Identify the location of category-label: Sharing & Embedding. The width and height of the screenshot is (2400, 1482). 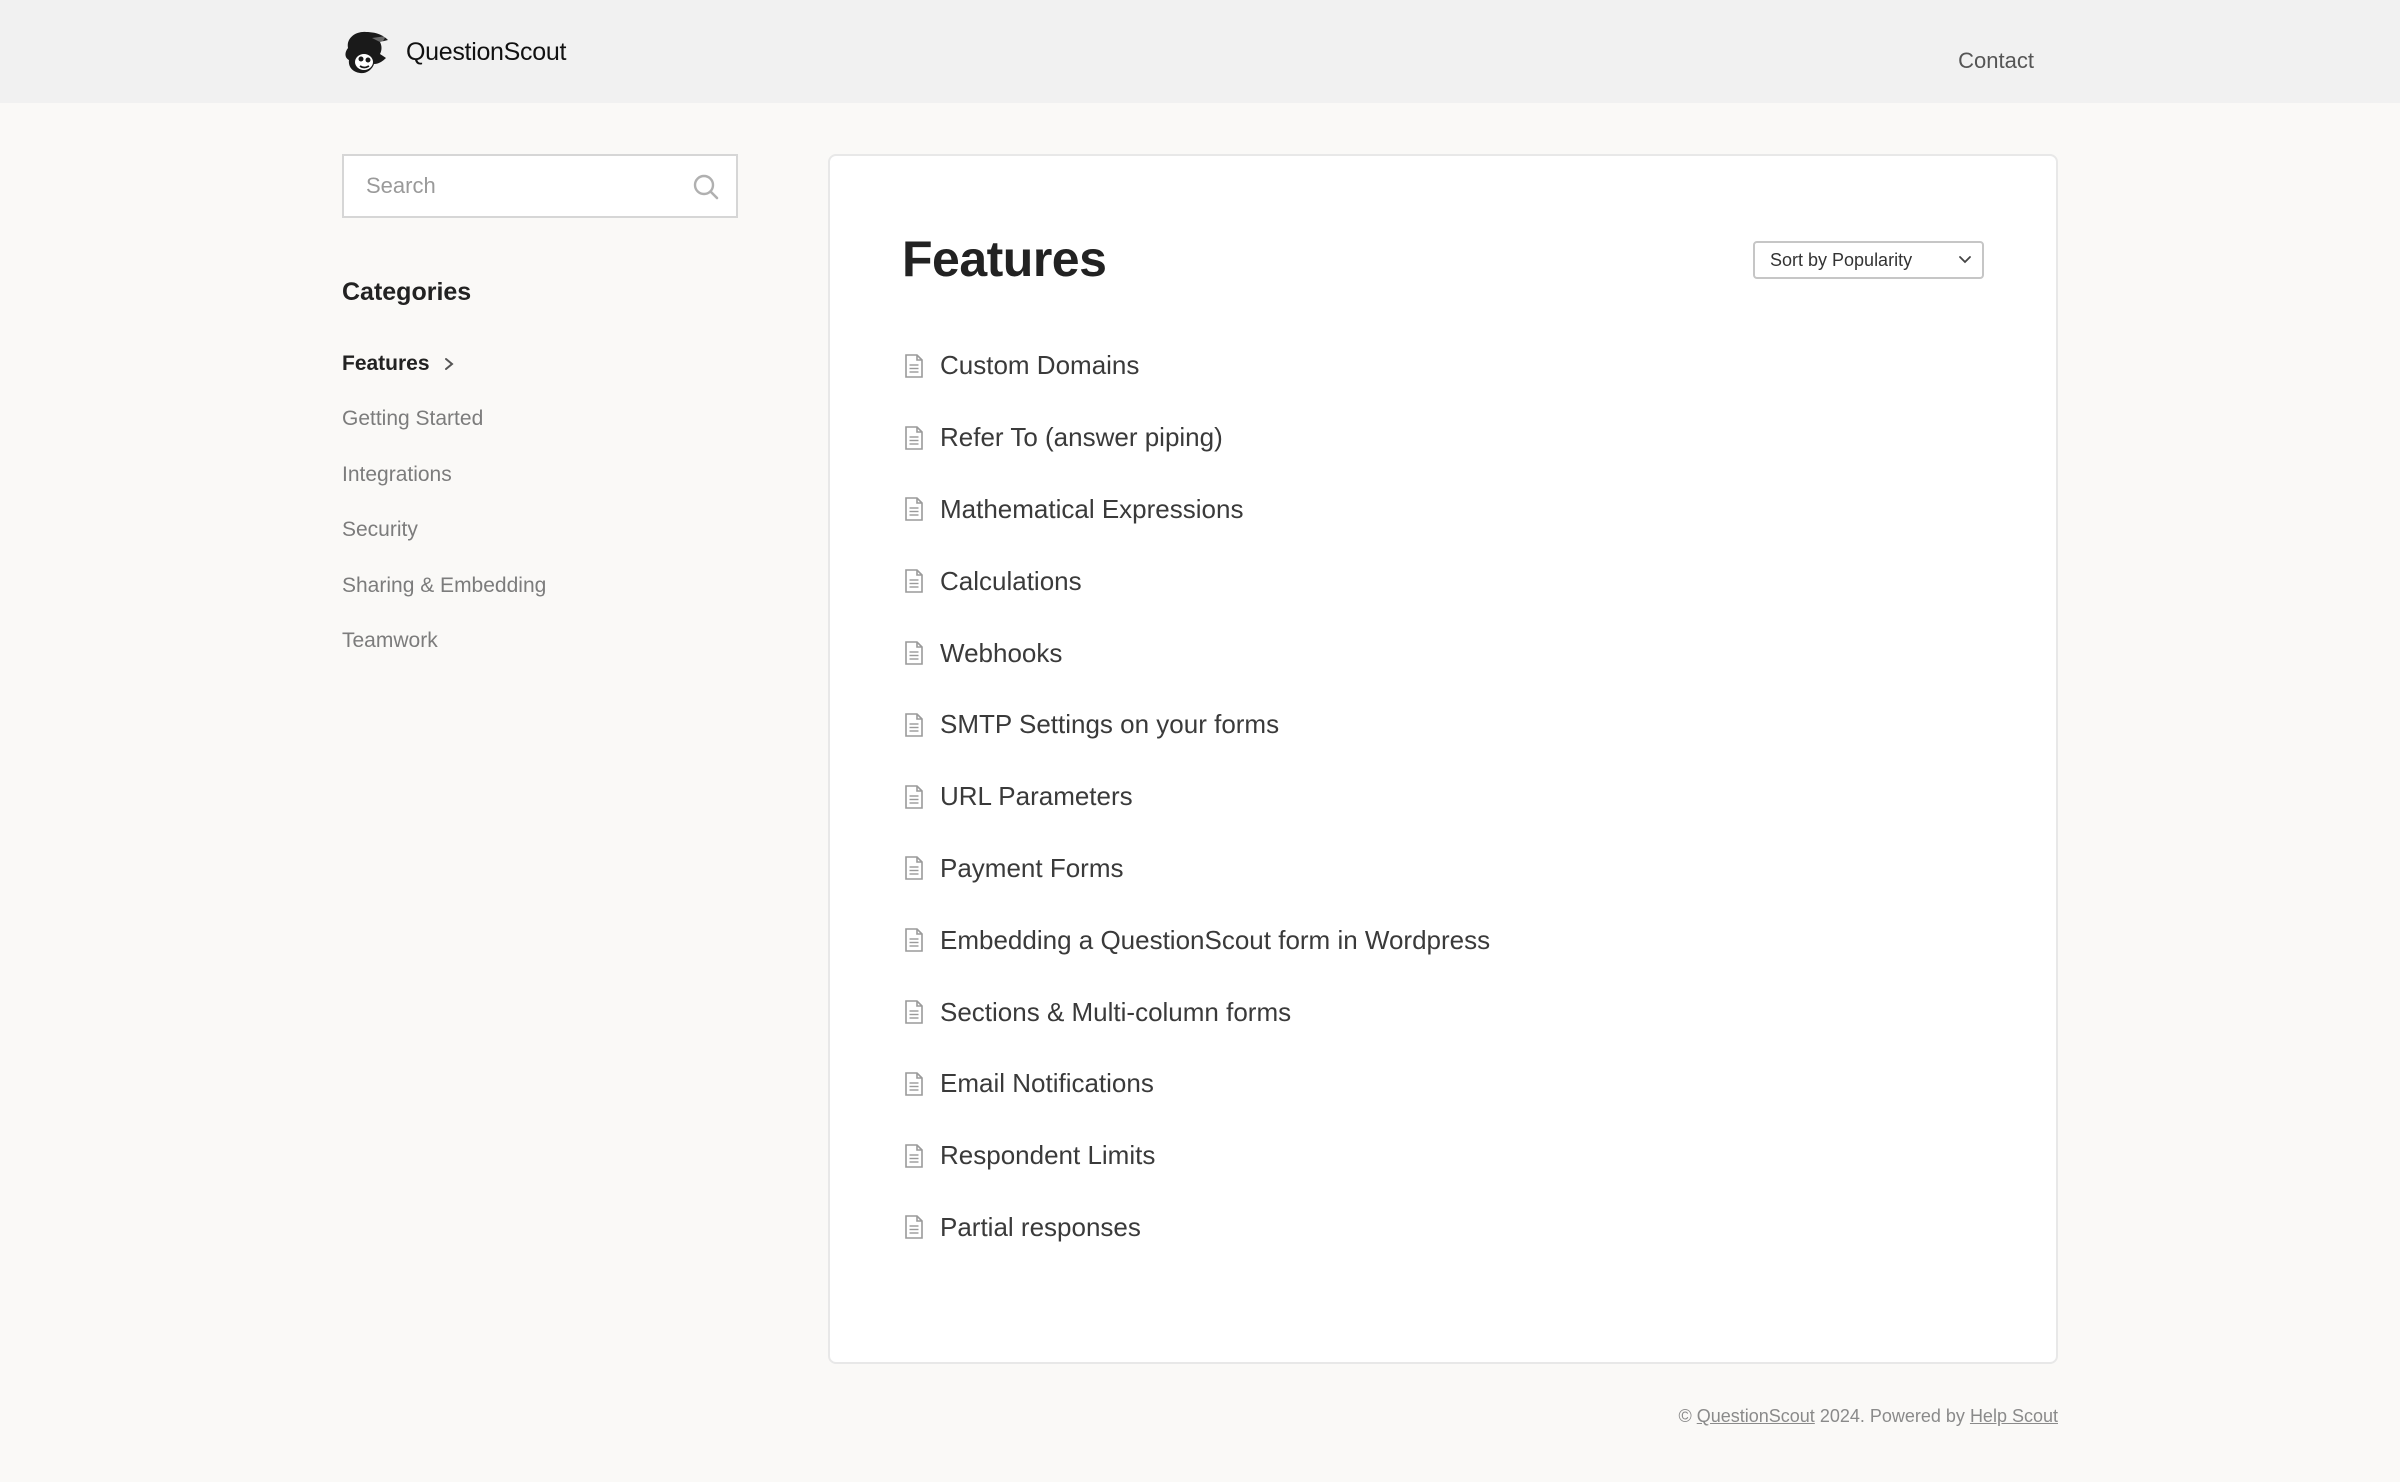
(444, 585).